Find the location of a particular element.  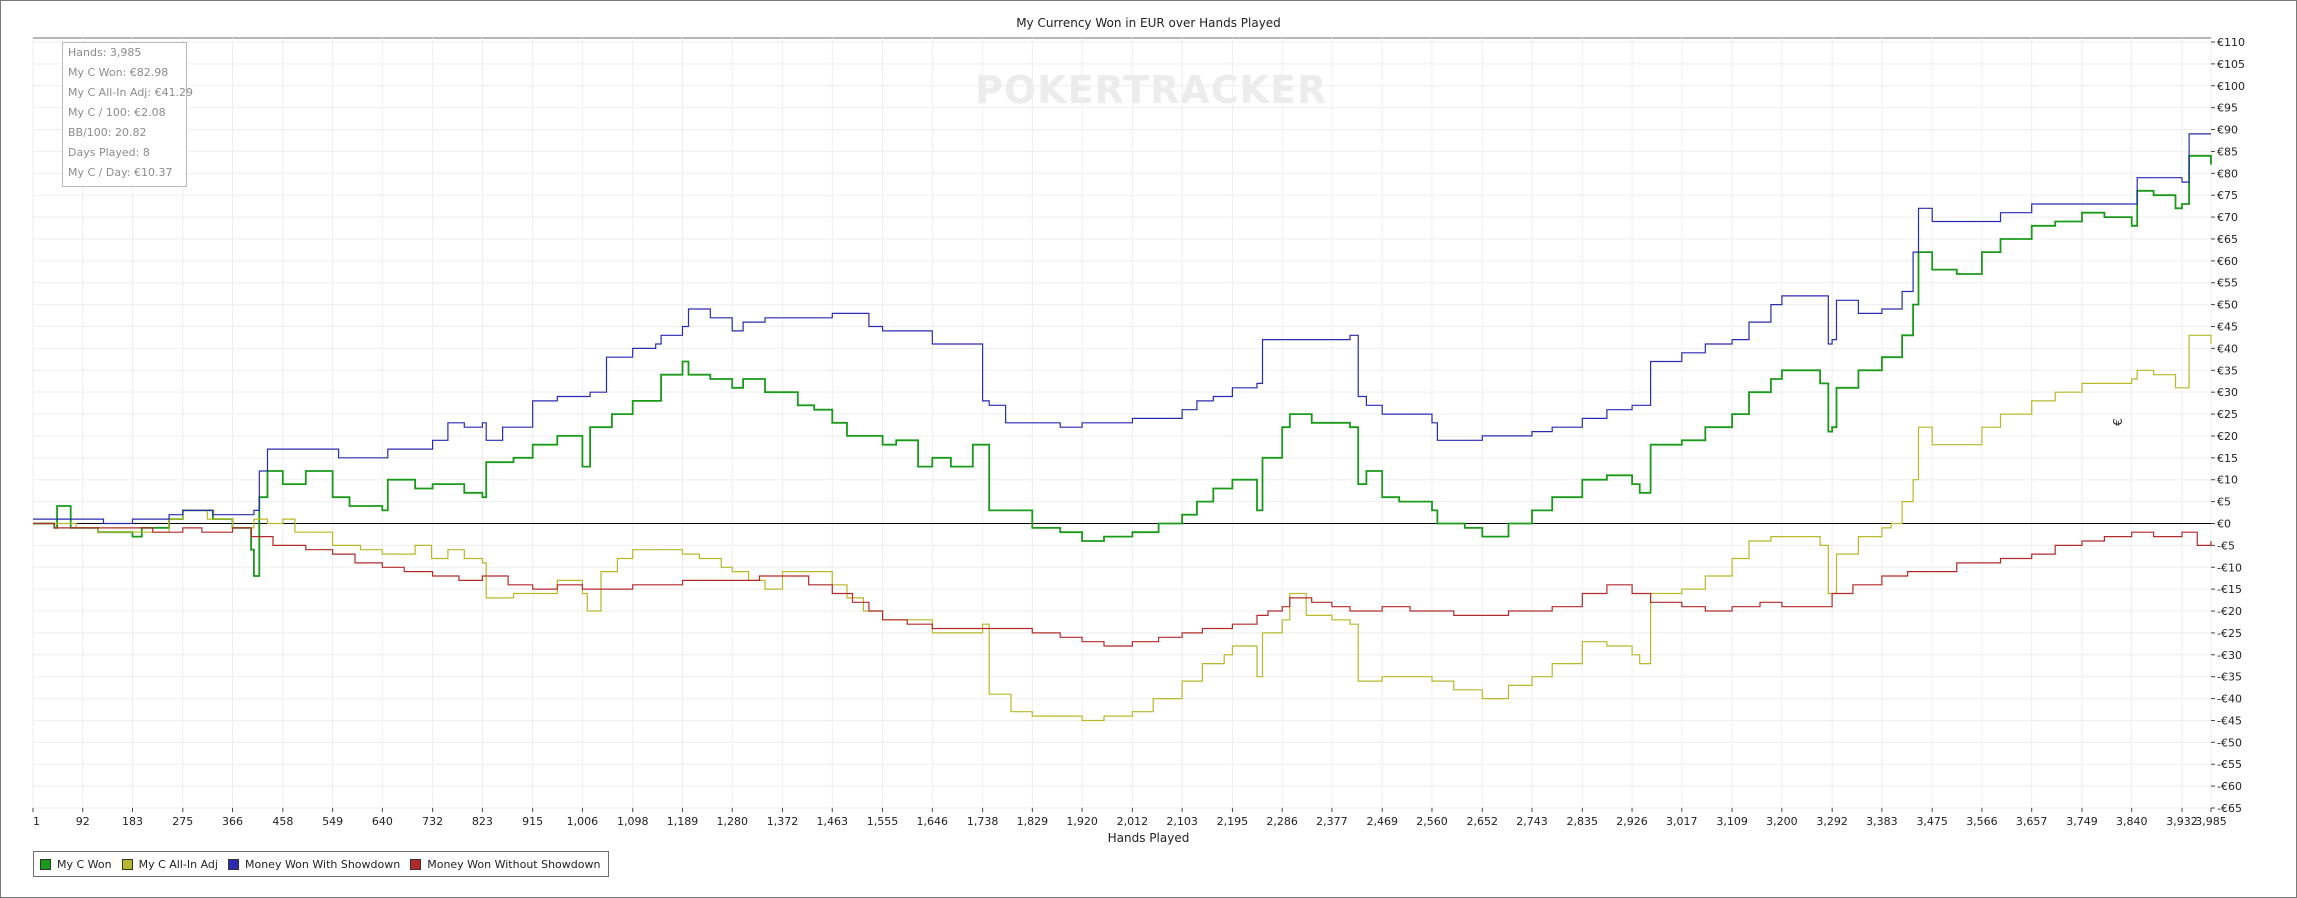

y-tick-label: €85 is located at coordinates (2227, 151).